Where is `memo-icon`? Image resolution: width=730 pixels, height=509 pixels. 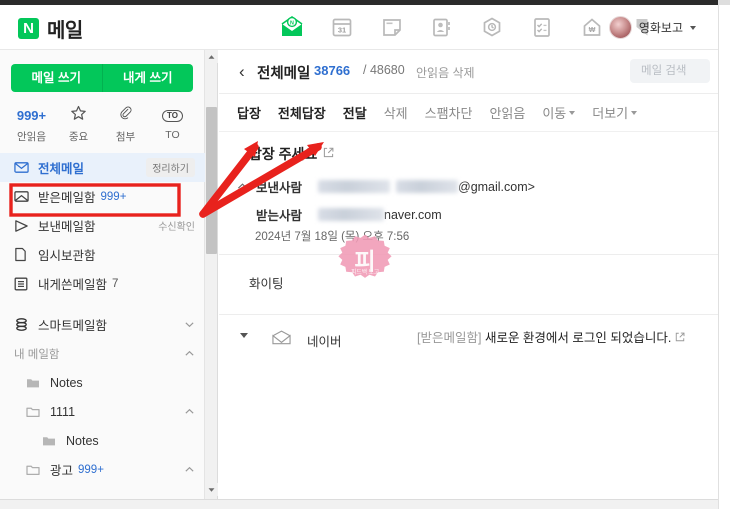
memo-icon is located at coordinates (392, 27).